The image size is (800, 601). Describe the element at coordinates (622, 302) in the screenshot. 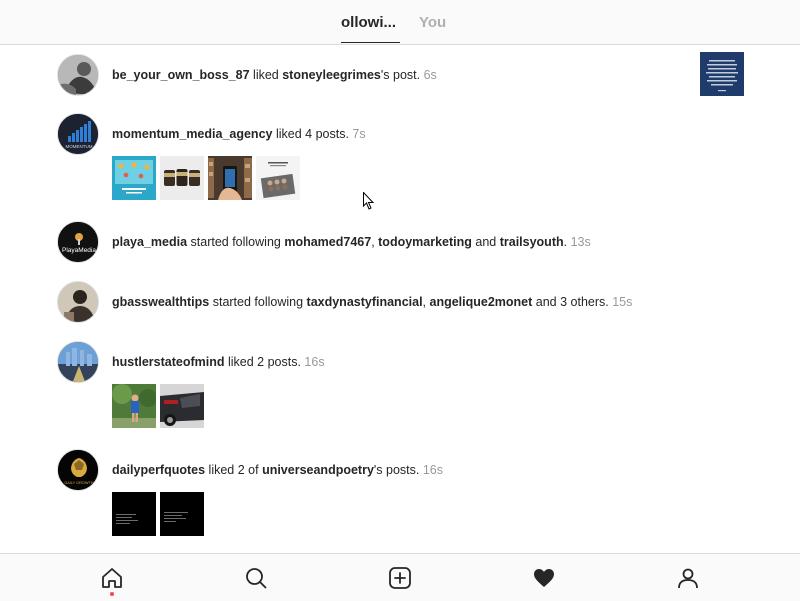

I see `timestamp: 15s` at that location.